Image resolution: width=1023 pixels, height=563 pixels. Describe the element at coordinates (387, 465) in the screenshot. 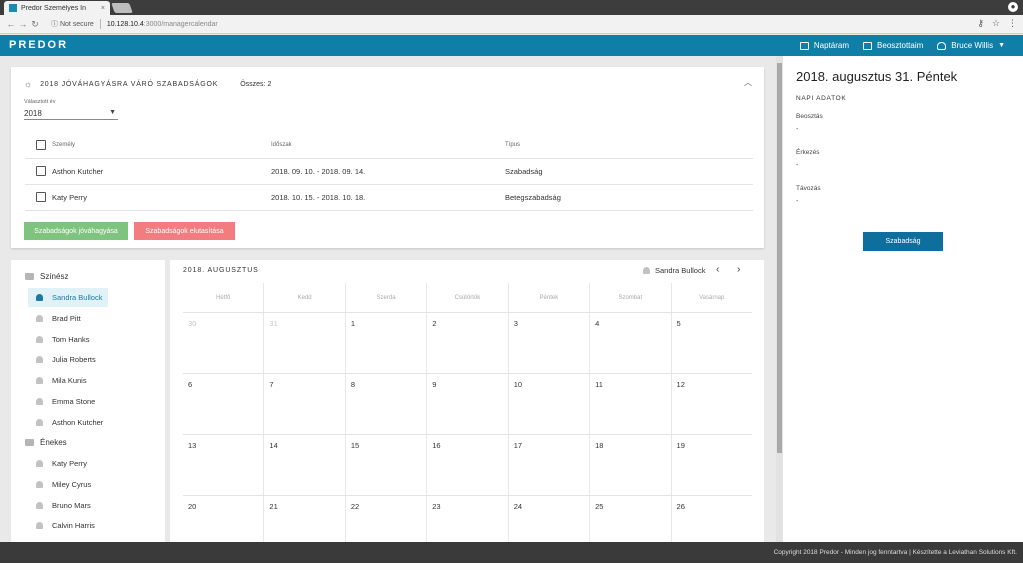

I see `day-cell: 15` at that location.